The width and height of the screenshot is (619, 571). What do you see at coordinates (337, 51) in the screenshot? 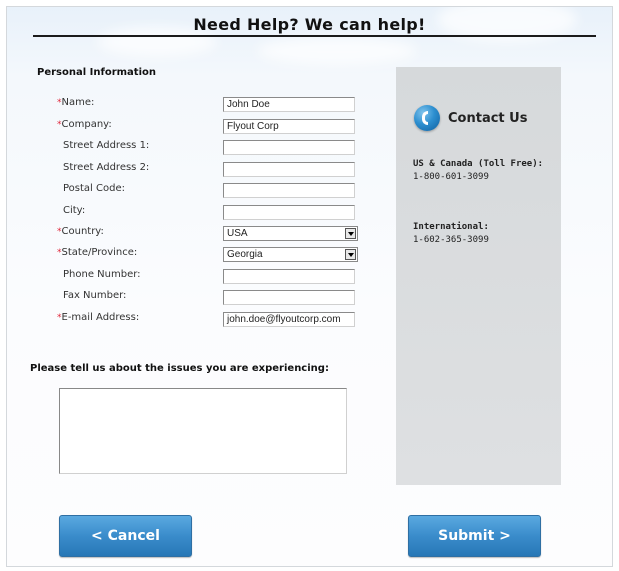
I see `sky-cloud` at bounding box center [337, 51].